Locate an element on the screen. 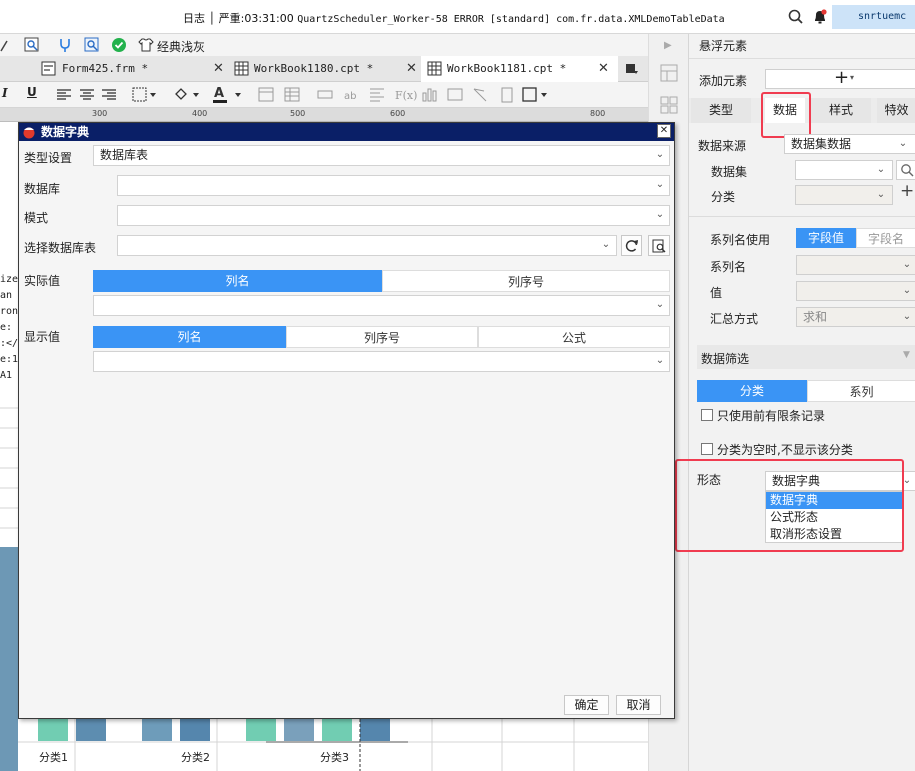  display-tab-column-index: 列序号 is located at coordinates (382, 337).